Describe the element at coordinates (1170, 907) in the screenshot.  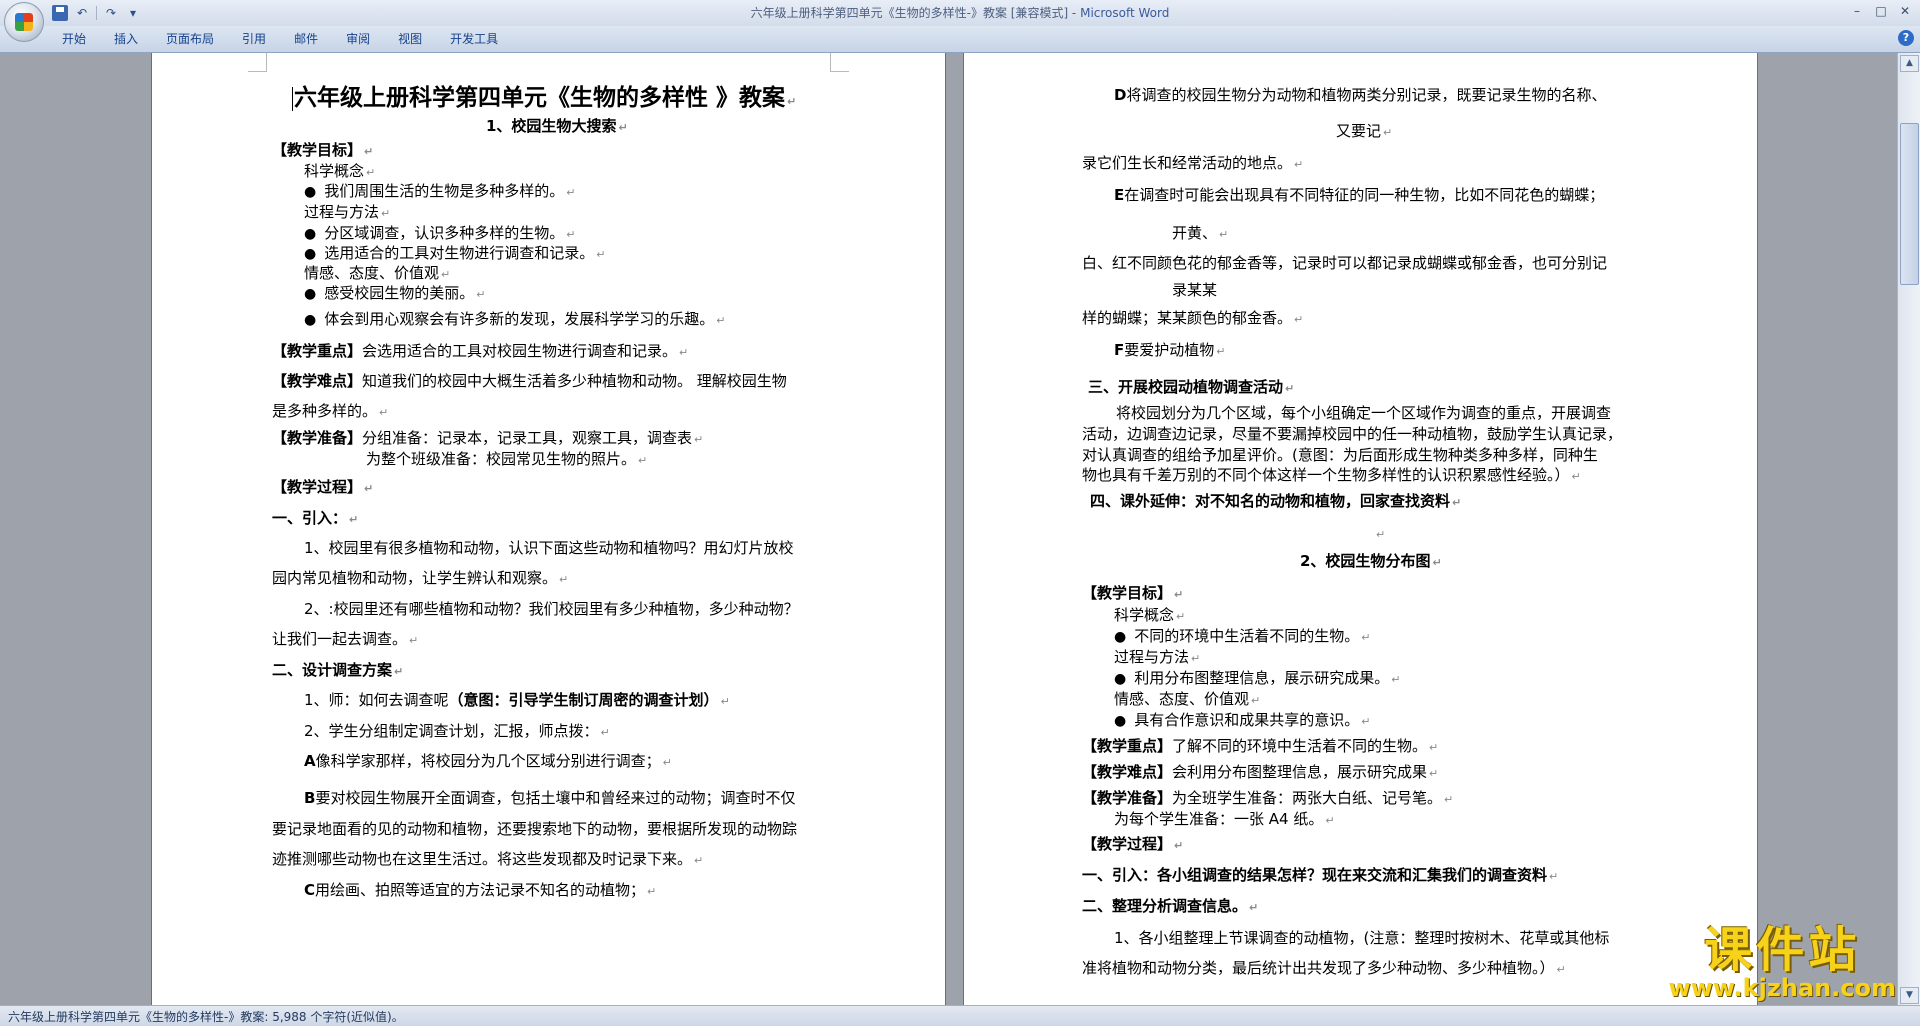
I see `section-heading: 二、整理分析调查信息。` at that location.